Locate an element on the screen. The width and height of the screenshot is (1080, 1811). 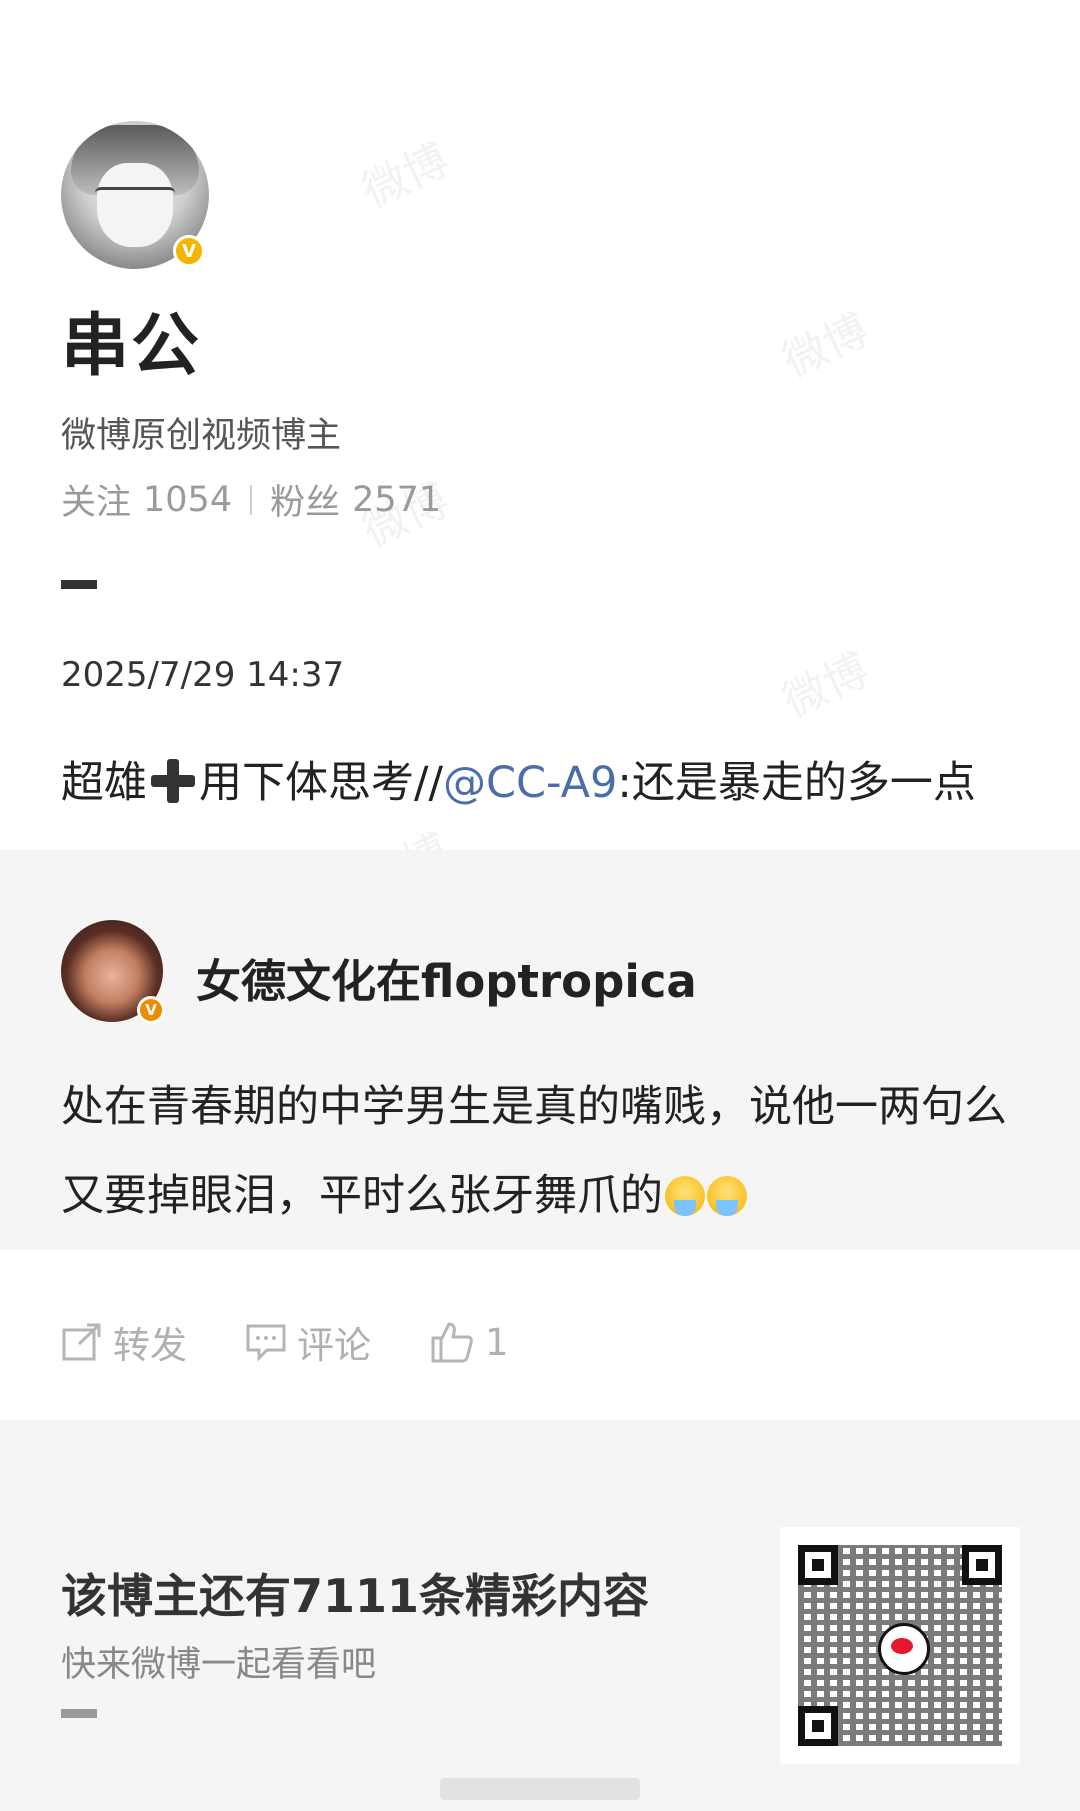
profile-stats: 关注 1054 粉丝 2571 is located at coordinates (251, 499).